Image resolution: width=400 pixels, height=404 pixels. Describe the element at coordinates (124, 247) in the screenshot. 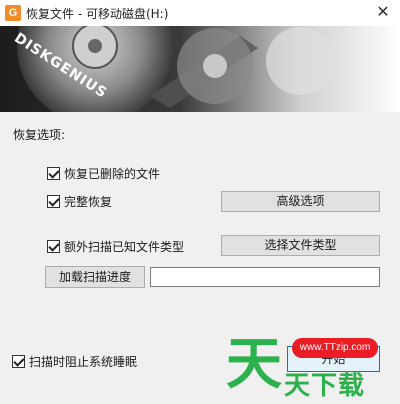

I see `extra-scan-label: 额外扫描已知文件类型` at that location.